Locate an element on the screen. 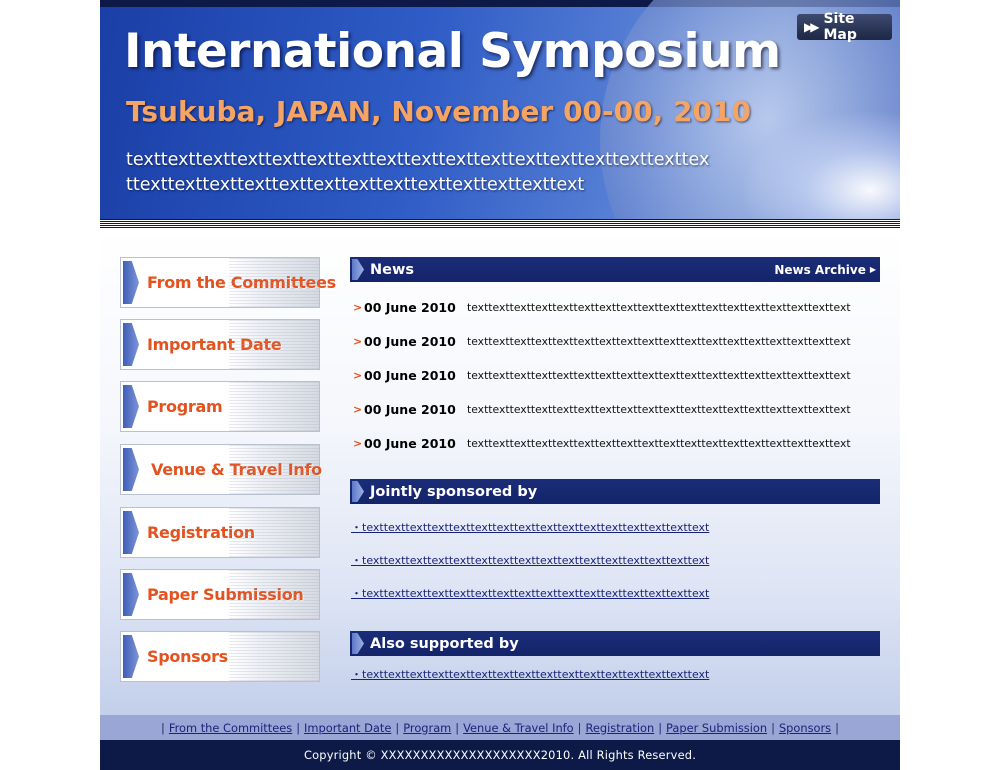 This screenshot has width=1000, height=770. news-heading: News is located at coordinates (392, 269).